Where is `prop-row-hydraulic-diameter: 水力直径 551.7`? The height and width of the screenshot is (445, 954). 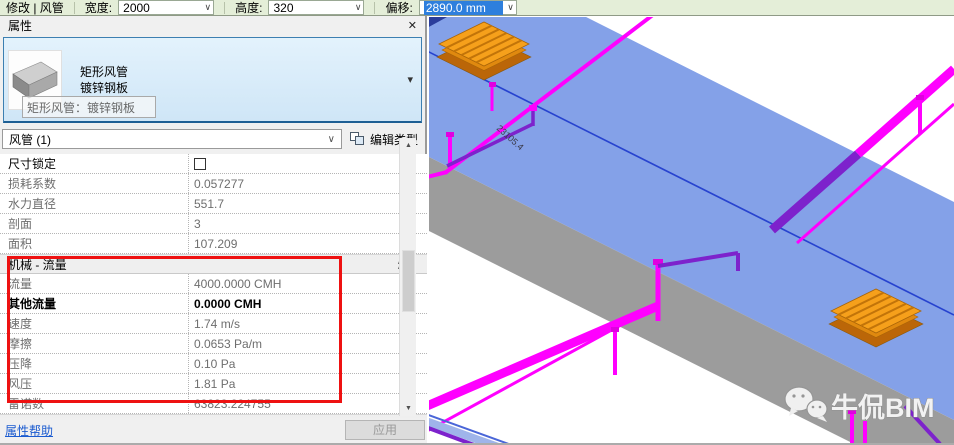
prop-row-hydraulic-diameter: 水力直径 551.7 is located at coordinates (213, 204).